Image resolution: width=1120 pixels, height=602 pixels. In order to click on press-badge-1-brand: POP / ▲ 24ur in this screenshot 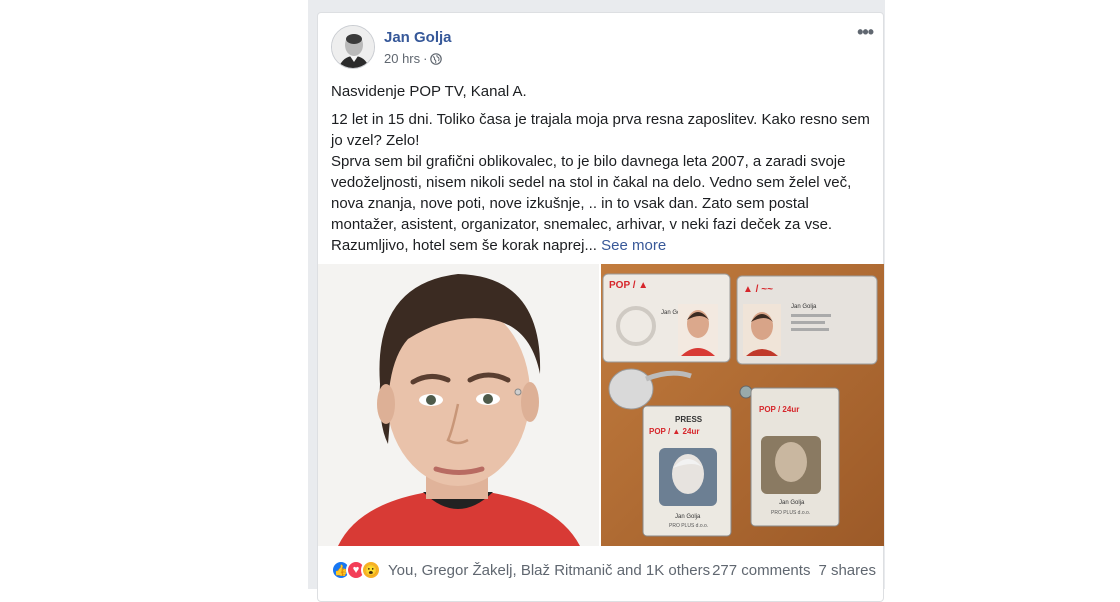, I will do `click(674, 431)`.